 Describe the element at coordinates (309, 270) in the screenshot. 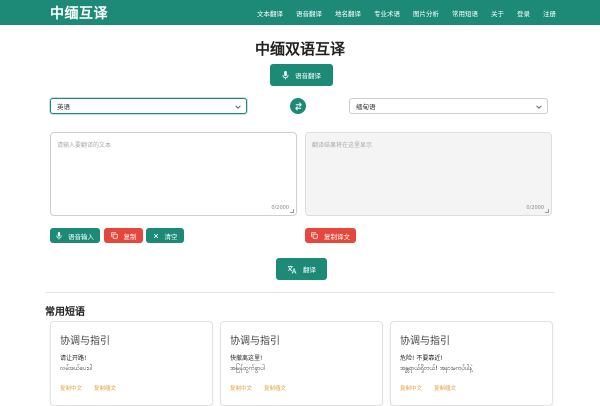

I see `translate-label: 翻译` at that location.